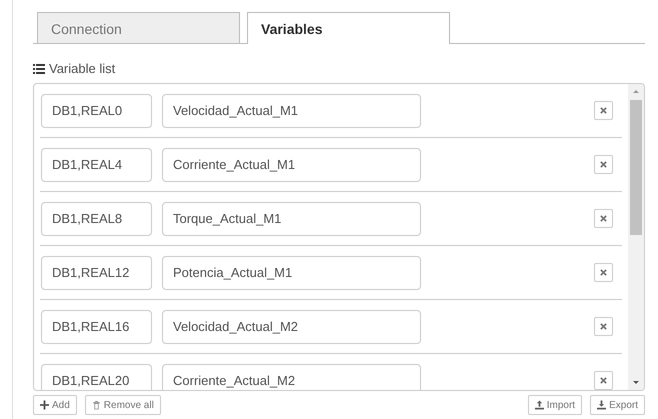 This screenshot has height=419, width=658. Describe the element at coordinates (291, 377) in the screenshot. I see `name-field: Corriente_Actual_M2` at that location.